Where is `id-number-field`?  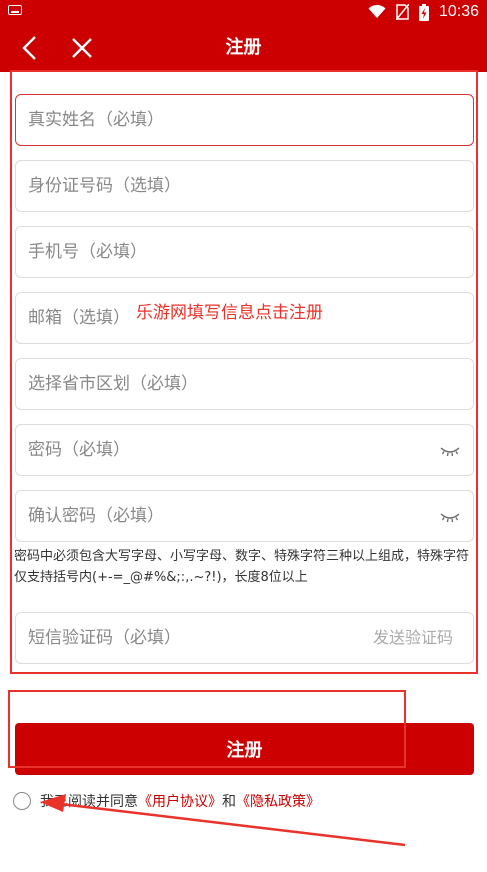
id-number-field is located at coordinates (244, 186).